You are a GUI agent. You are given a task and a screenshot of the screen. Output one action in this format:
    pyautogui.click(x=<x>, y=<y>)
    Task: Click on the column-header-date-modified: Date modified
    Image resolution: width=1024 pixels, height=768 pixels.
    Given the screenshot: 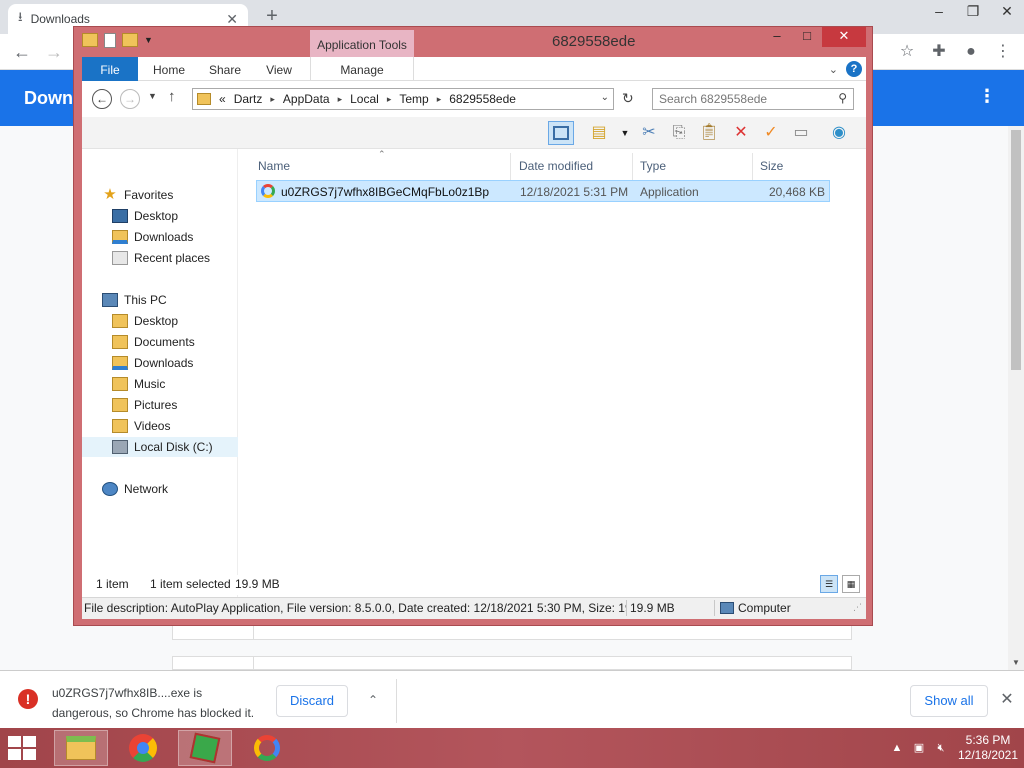 What is the action you would take?
    pyautogui.click(x=556, y=168)
    